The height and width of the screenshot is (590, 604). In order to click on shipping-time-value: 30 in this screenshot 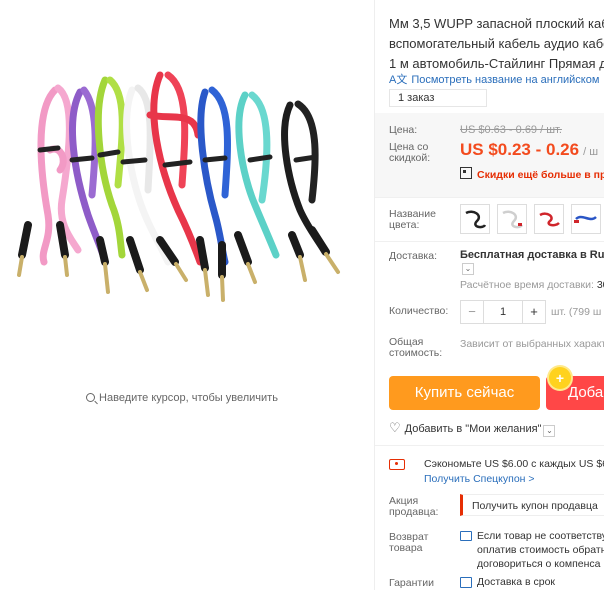, I will do `click(600, 285)`.